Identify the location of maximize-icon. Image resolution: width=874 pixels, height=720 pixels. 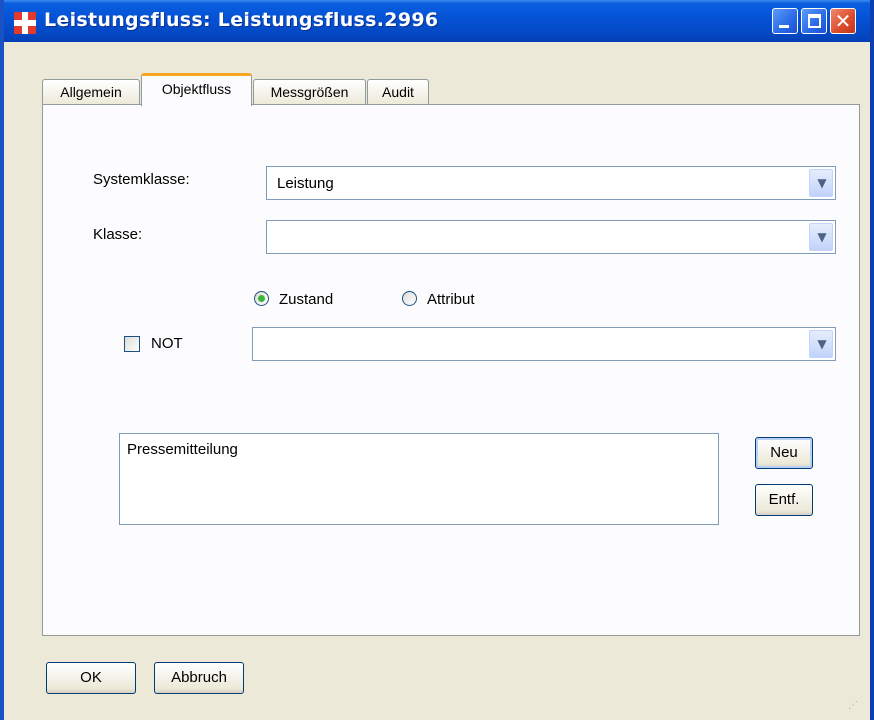
(814, 21).